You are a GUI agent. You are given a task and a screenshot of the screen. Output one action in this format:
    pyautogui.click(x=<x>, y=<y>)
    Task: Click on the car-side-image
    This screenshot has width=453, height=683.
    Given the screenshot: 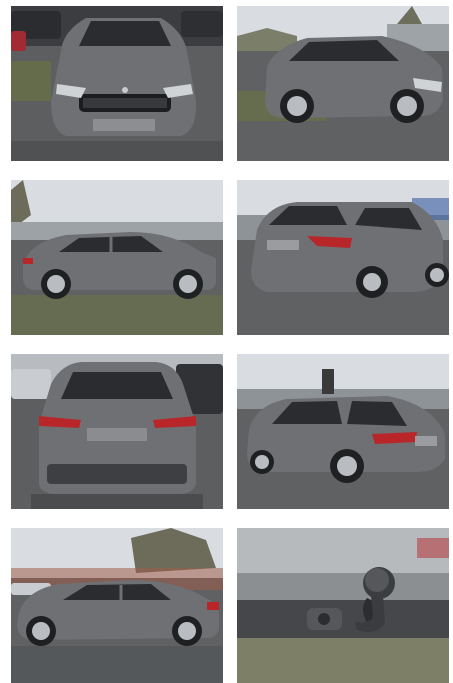 What is the action you would take?
    pyautogui.click(x=117, y=257)
    